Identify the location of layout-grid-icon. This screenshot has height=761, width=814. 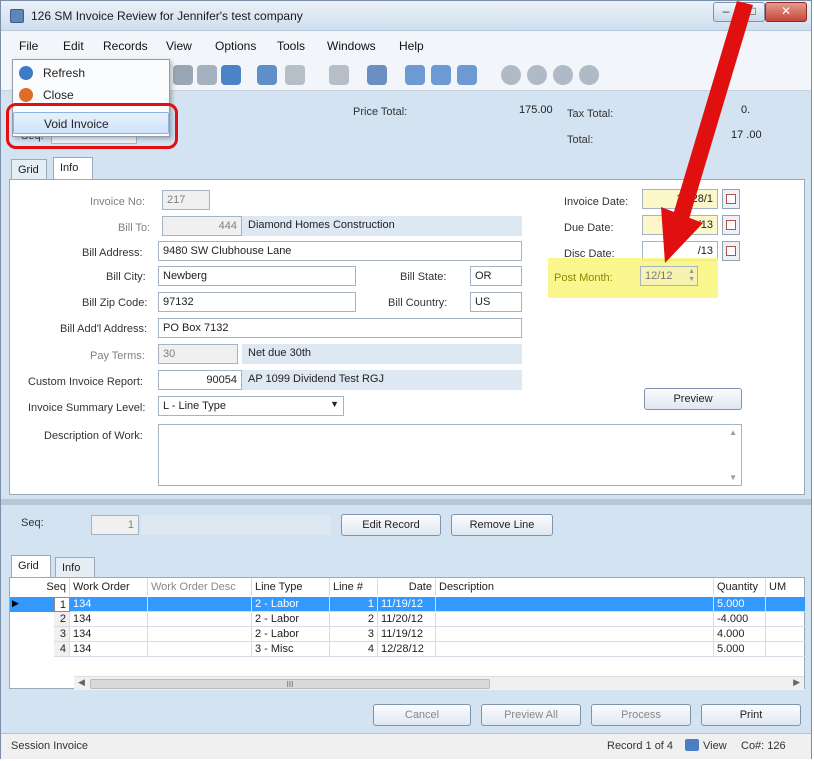
(467, 75).